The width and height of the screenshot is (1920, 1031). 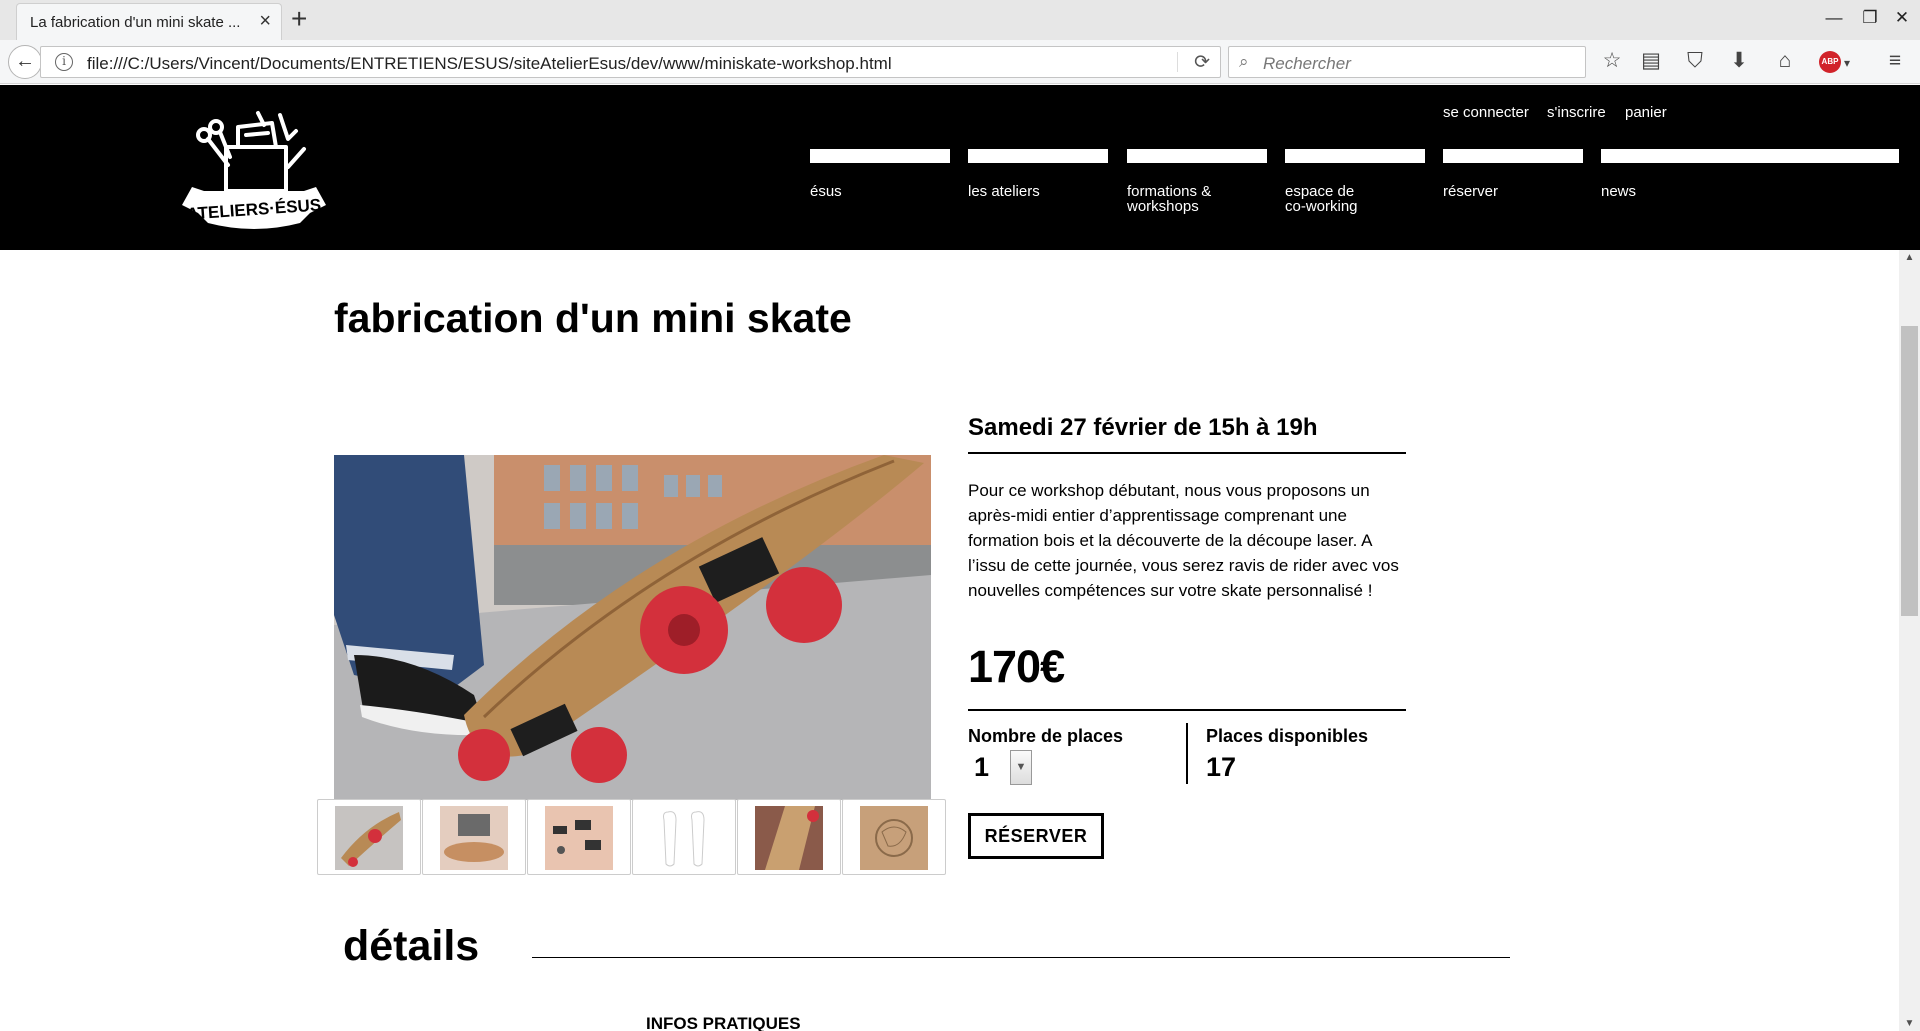 I want to click on main-product-photo, so click(x=632, y=627).